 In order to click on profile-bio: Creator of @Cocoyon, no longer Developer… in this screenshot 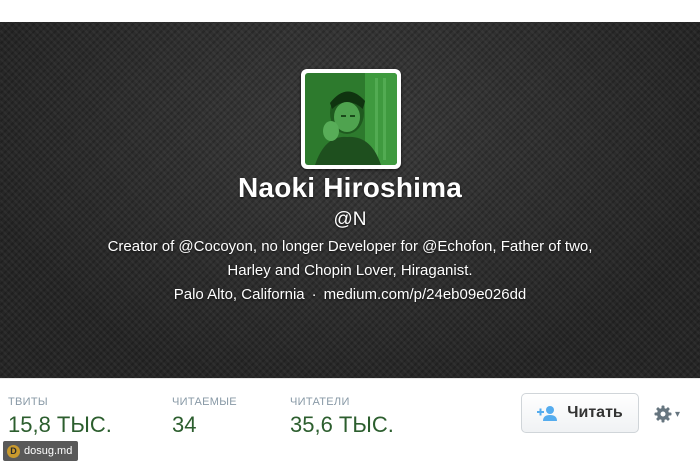, I will do `click(350, 259)`.